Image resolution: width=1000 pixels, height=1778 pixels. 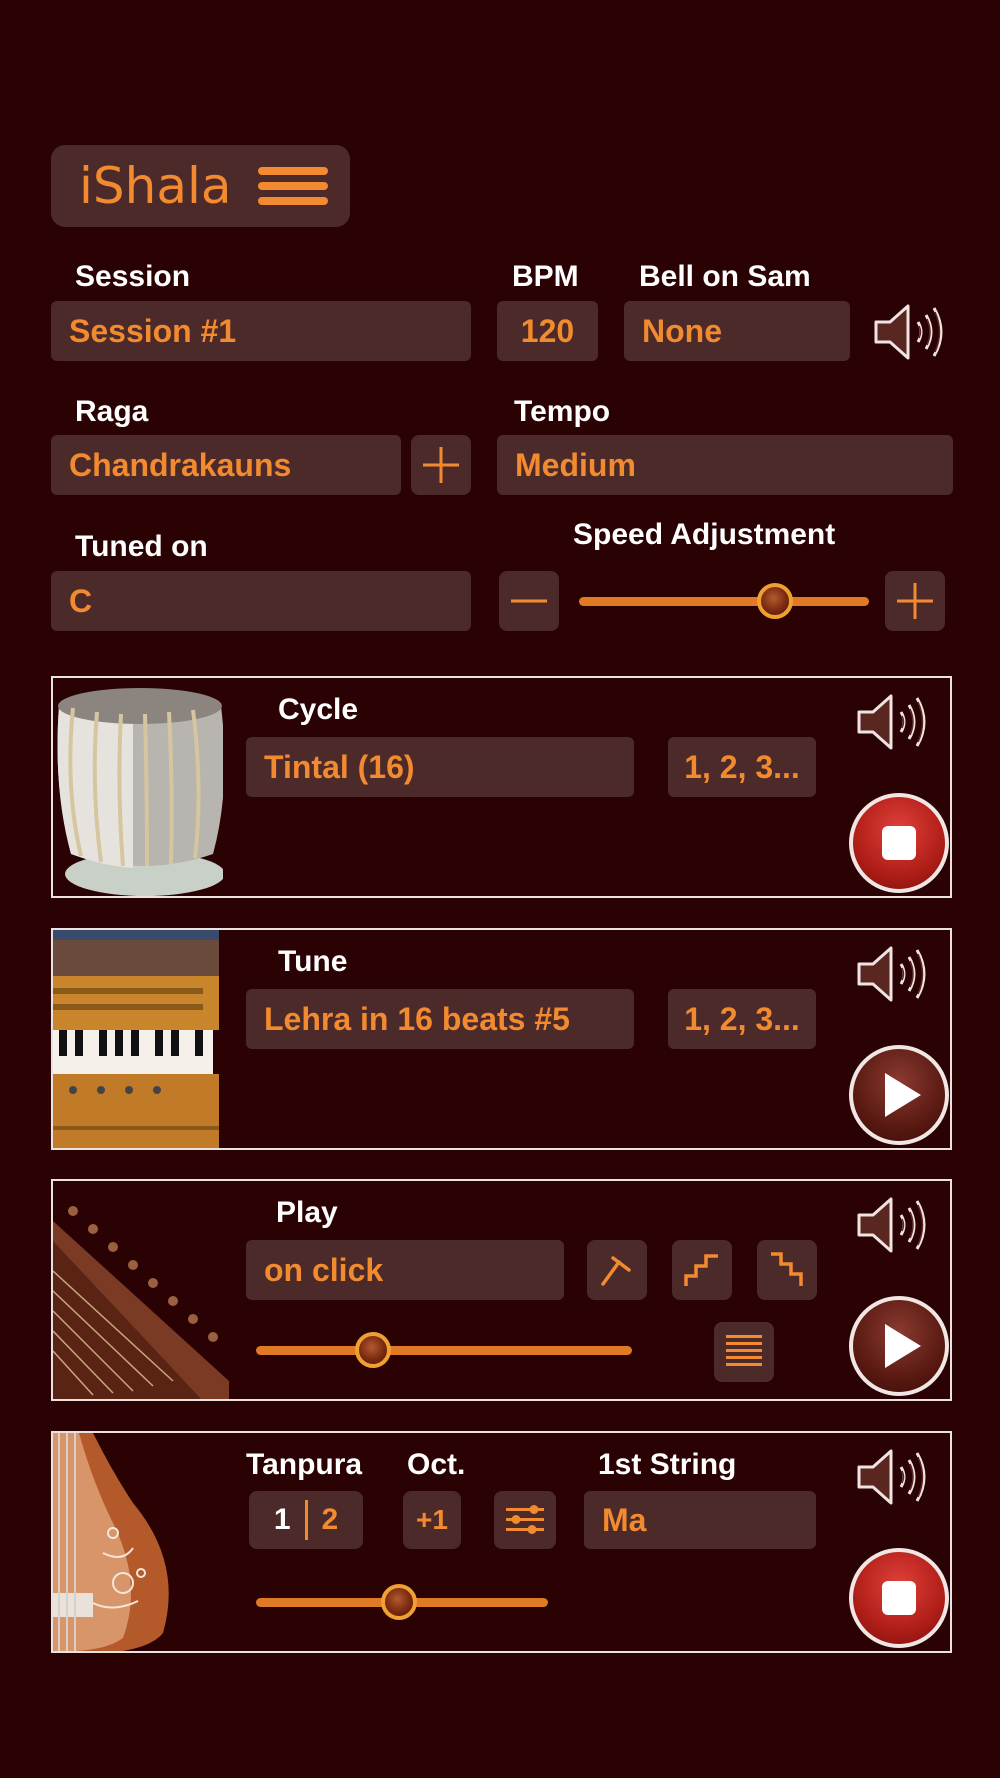 I want to click on session-label: Session, so click(x=133, y=276).